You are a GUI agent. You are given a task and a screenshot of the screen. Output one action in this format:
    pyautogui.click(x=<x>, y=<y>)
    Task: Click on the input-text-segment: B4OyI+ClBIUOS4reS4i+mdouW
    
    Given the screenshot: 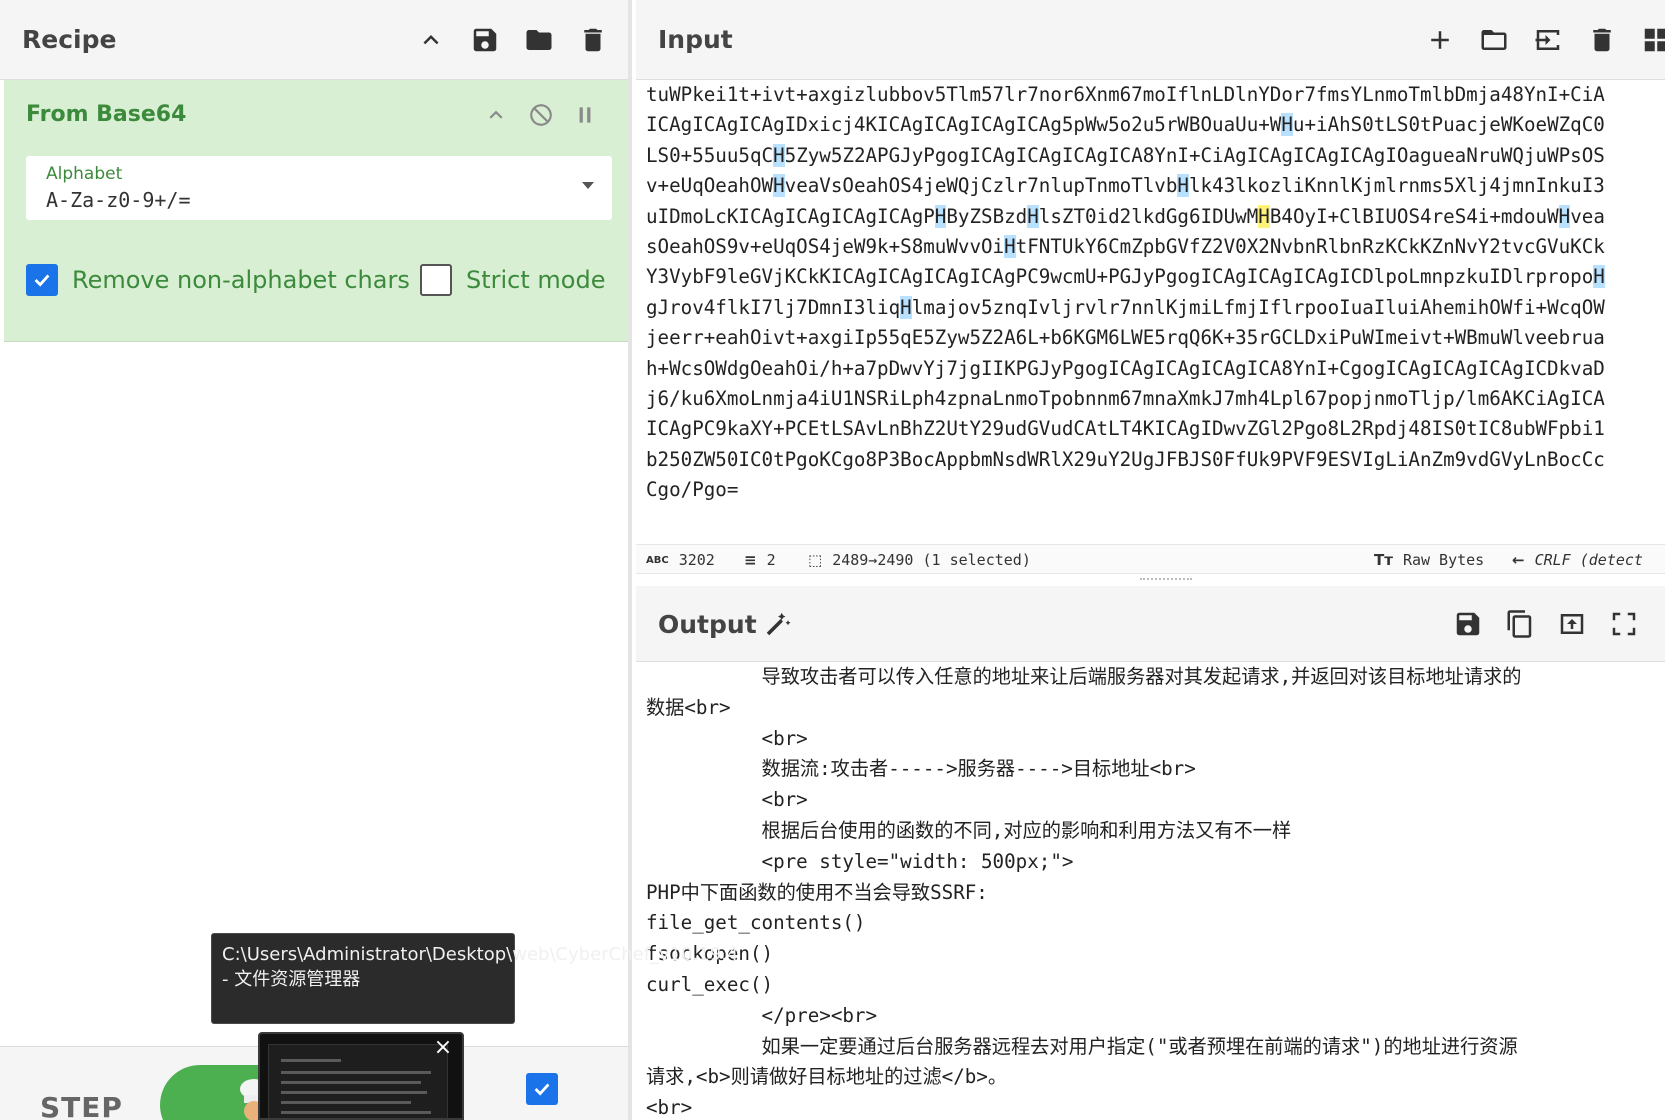 What is the action you would take?
    pyautogui.click(x=1414, y=216)
    